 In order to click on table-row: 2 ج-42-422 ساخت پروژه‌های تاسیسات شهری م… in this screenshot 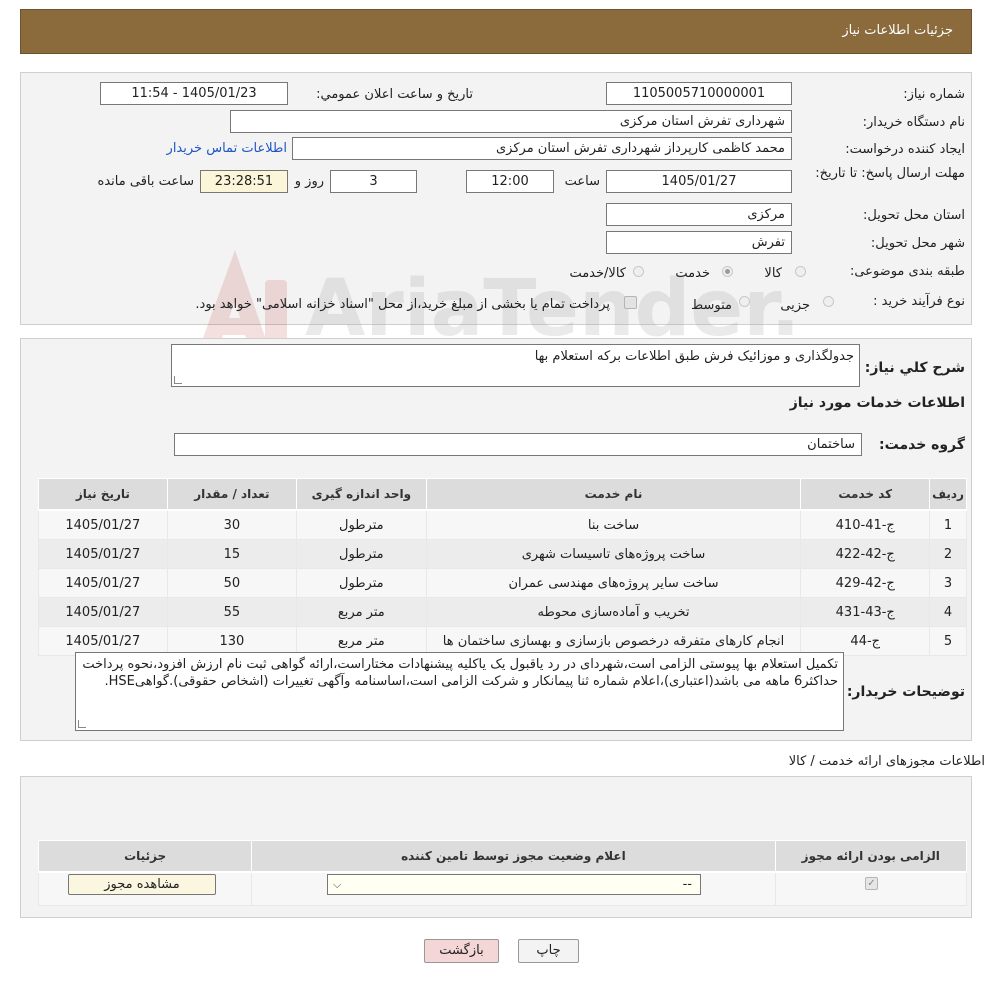, I will do `click(502, 554)`.